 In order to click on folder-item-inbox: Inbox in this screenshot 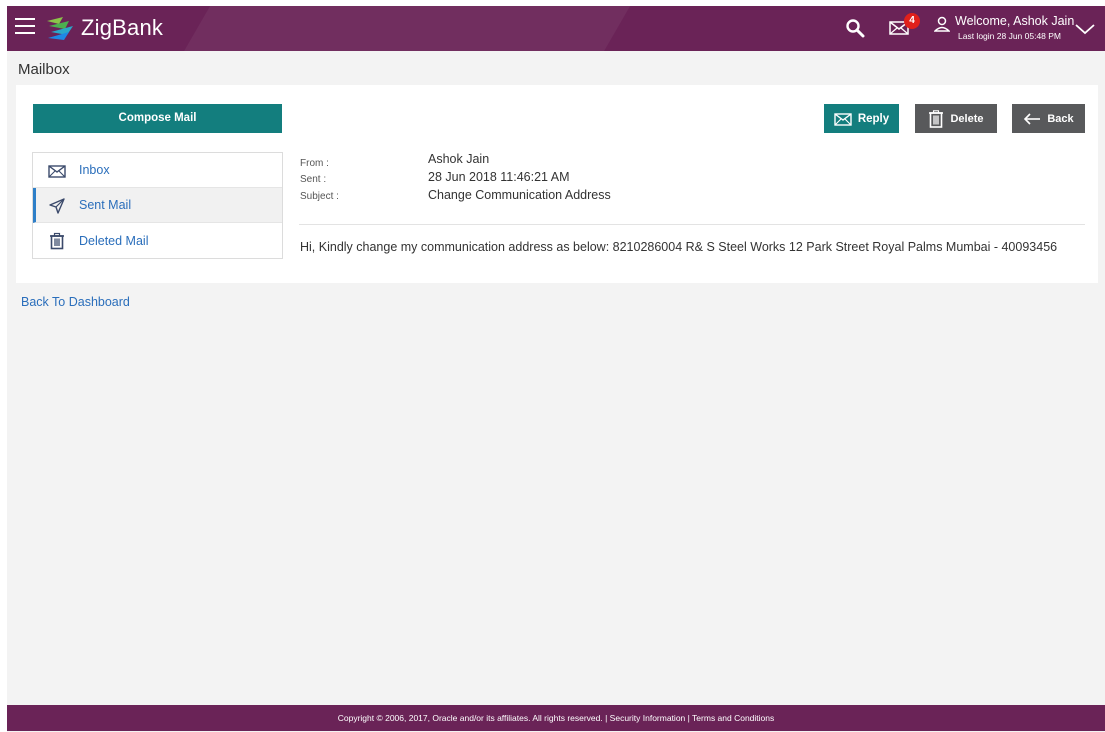, I will do `click(157, 170)`.